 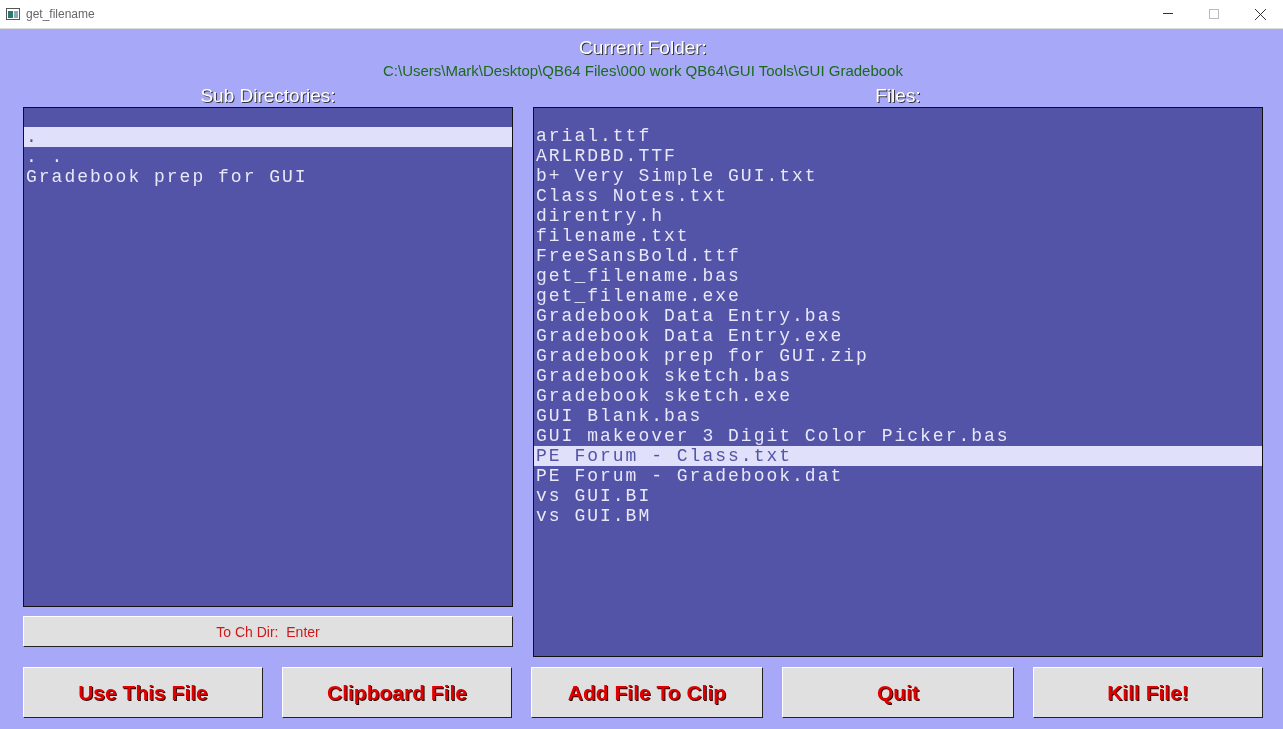 What do you see at coordinates (898, 396) in the screenshot?
I see `file-item: Gradebook sketch.exe` at bounding box center [898, 396].